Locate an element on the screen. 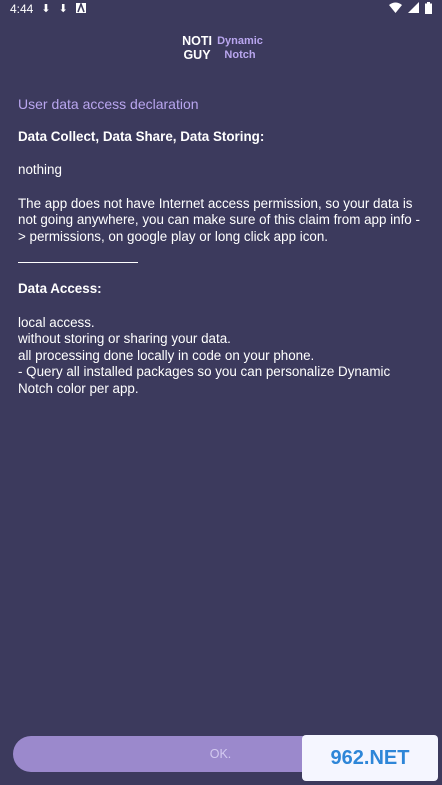 The height and width of the screenshot is (785, 442). status-right is located at coordinates (410, 9).